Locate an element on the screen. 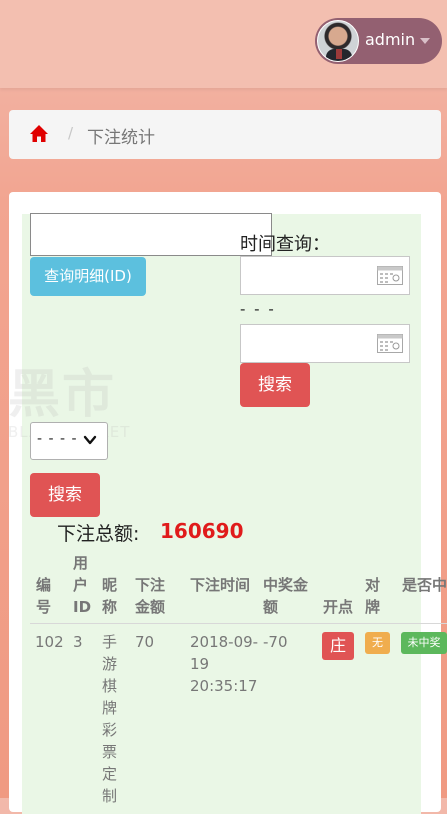 The image size is (447, 814). cell-nickname: 手游棋牌彩票定制 is located at coordinates (110, 719).